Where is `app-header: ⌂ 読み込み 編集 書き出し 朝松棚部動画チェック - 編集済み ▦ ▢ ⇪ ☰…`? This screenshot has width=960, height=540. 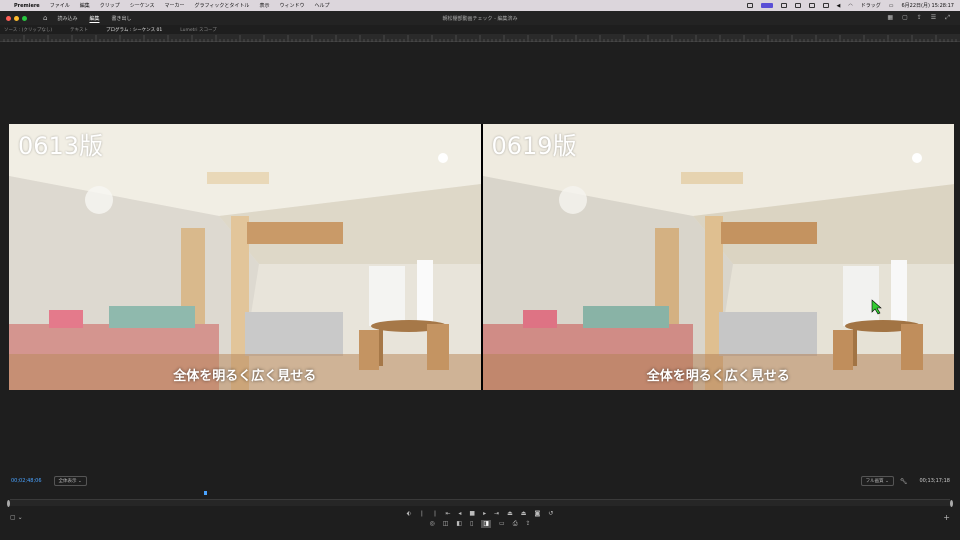 app-header: ⌂ 読み込み 編集 書き出し 朝松棚部動画チェック - 編集済み ▦ ▢ ⇪ ☰… is located at coordinates (480, 18).